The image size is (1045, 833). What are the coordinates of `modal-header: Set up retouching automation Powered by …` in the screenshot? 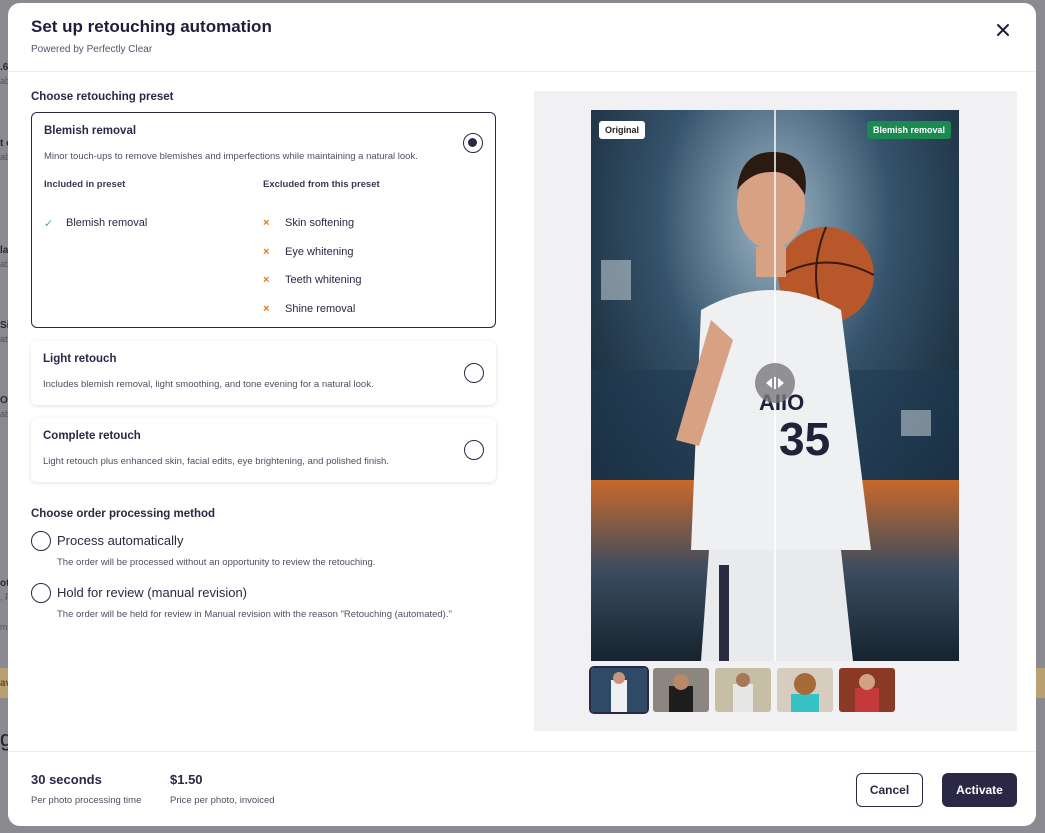 It's located at (522, 37).